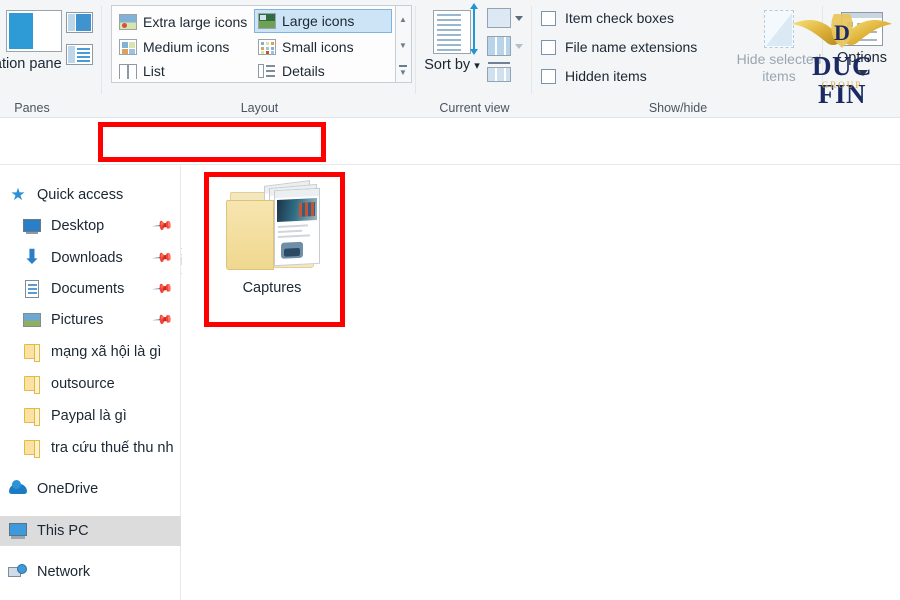 The image size is (900, 600). Describe the element at coordinates (779, 29) in the screenshot. I see `hide-selected-items-icon` at that location.